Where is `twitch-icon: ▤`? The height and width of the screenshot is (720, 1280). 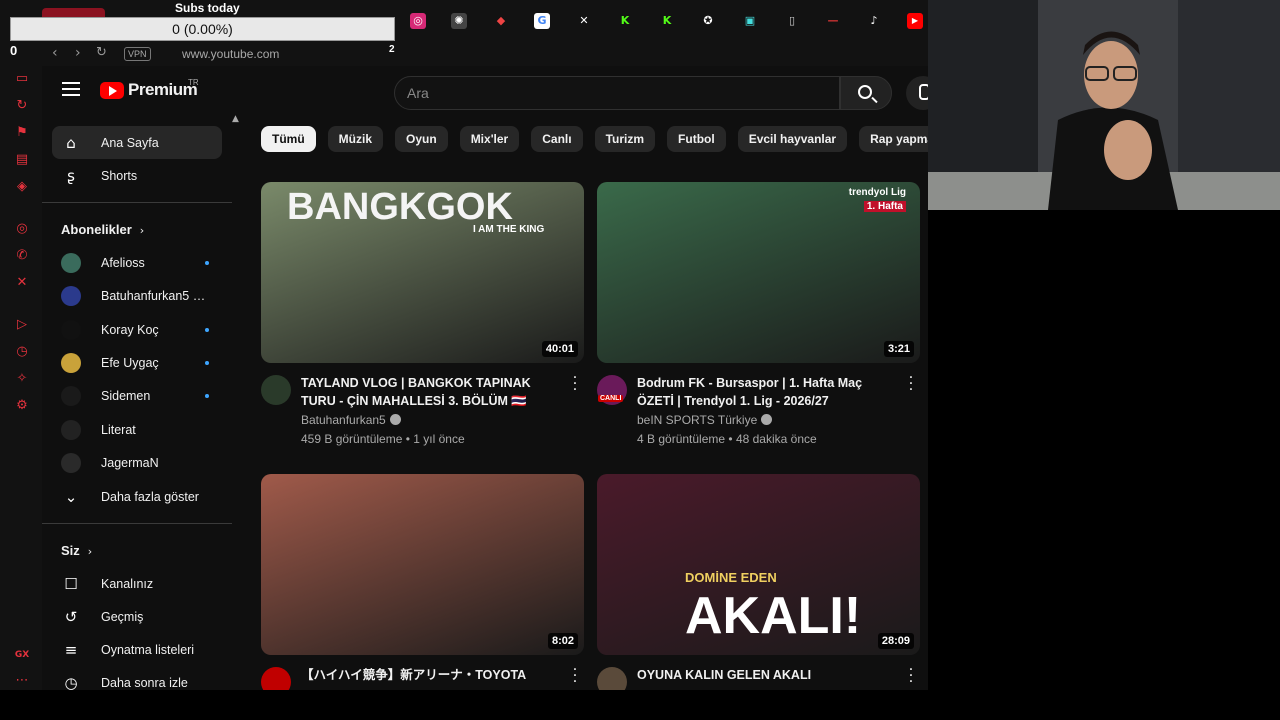 twitch-icon: ▤ is located at coordinates (22, 160).